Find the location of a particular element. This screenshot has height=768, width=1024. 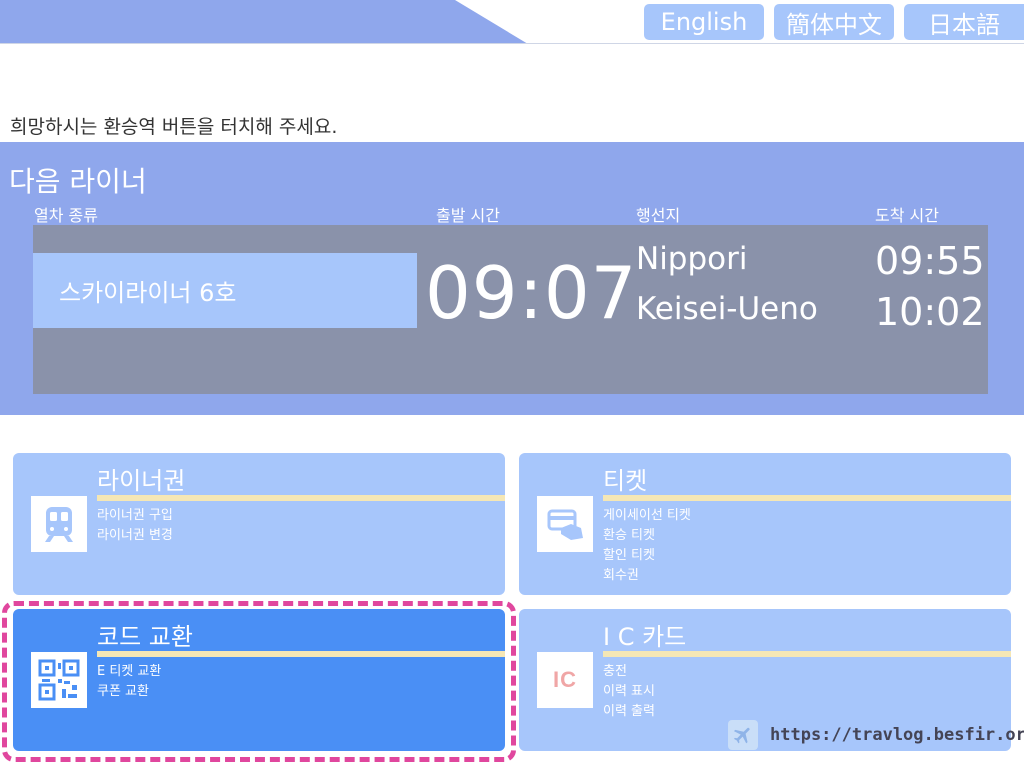

header-tab-shape is located at coordinates (264, 22).